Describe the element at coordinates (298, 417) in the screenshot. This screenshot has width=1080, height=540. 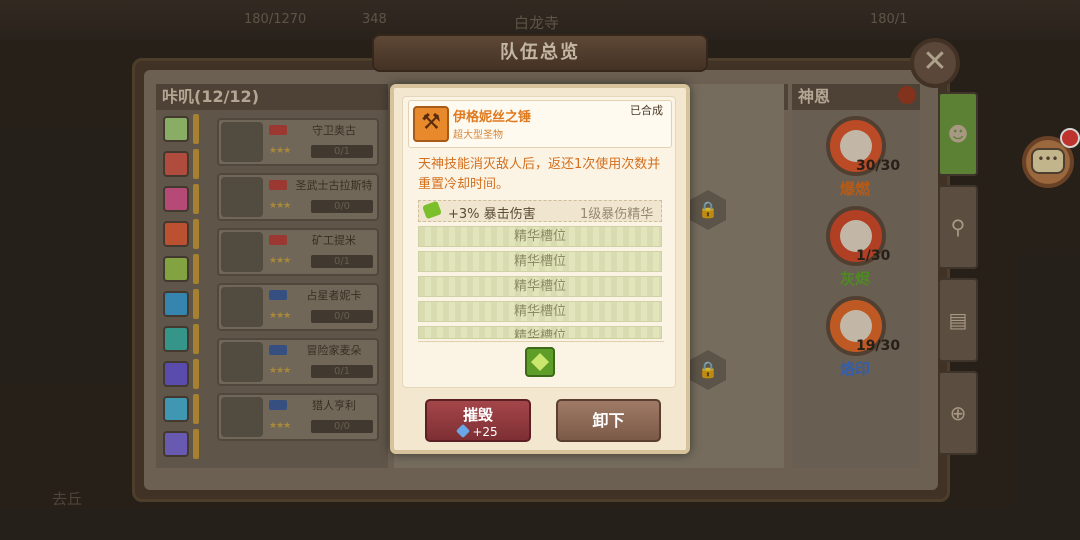
I see `hero-card: 猎人亨利 ★★★ 0/0` at that location.